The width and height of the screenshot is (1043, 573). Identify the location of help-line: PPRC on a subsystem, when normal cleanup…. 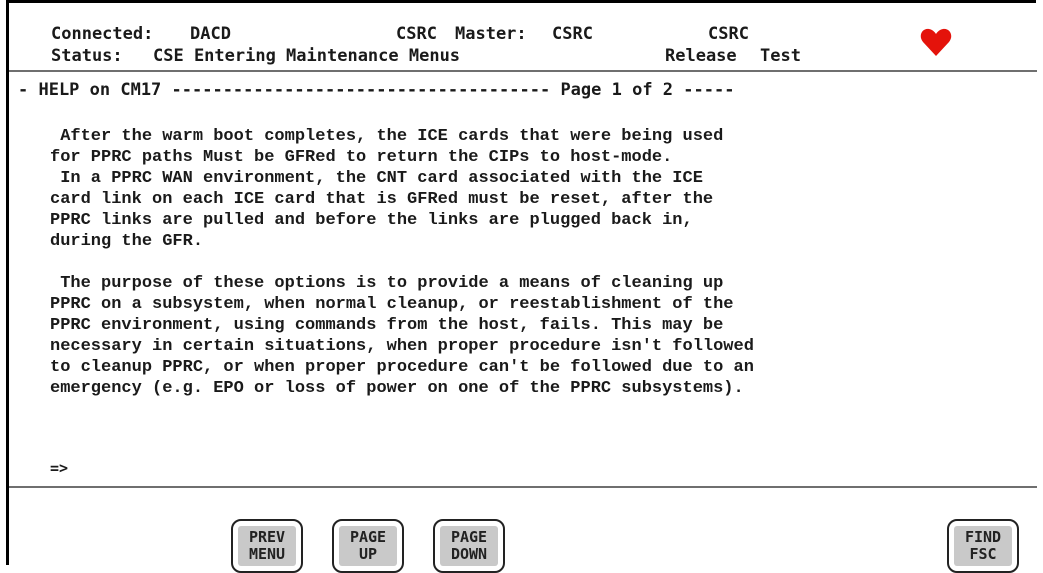
(392, 304).